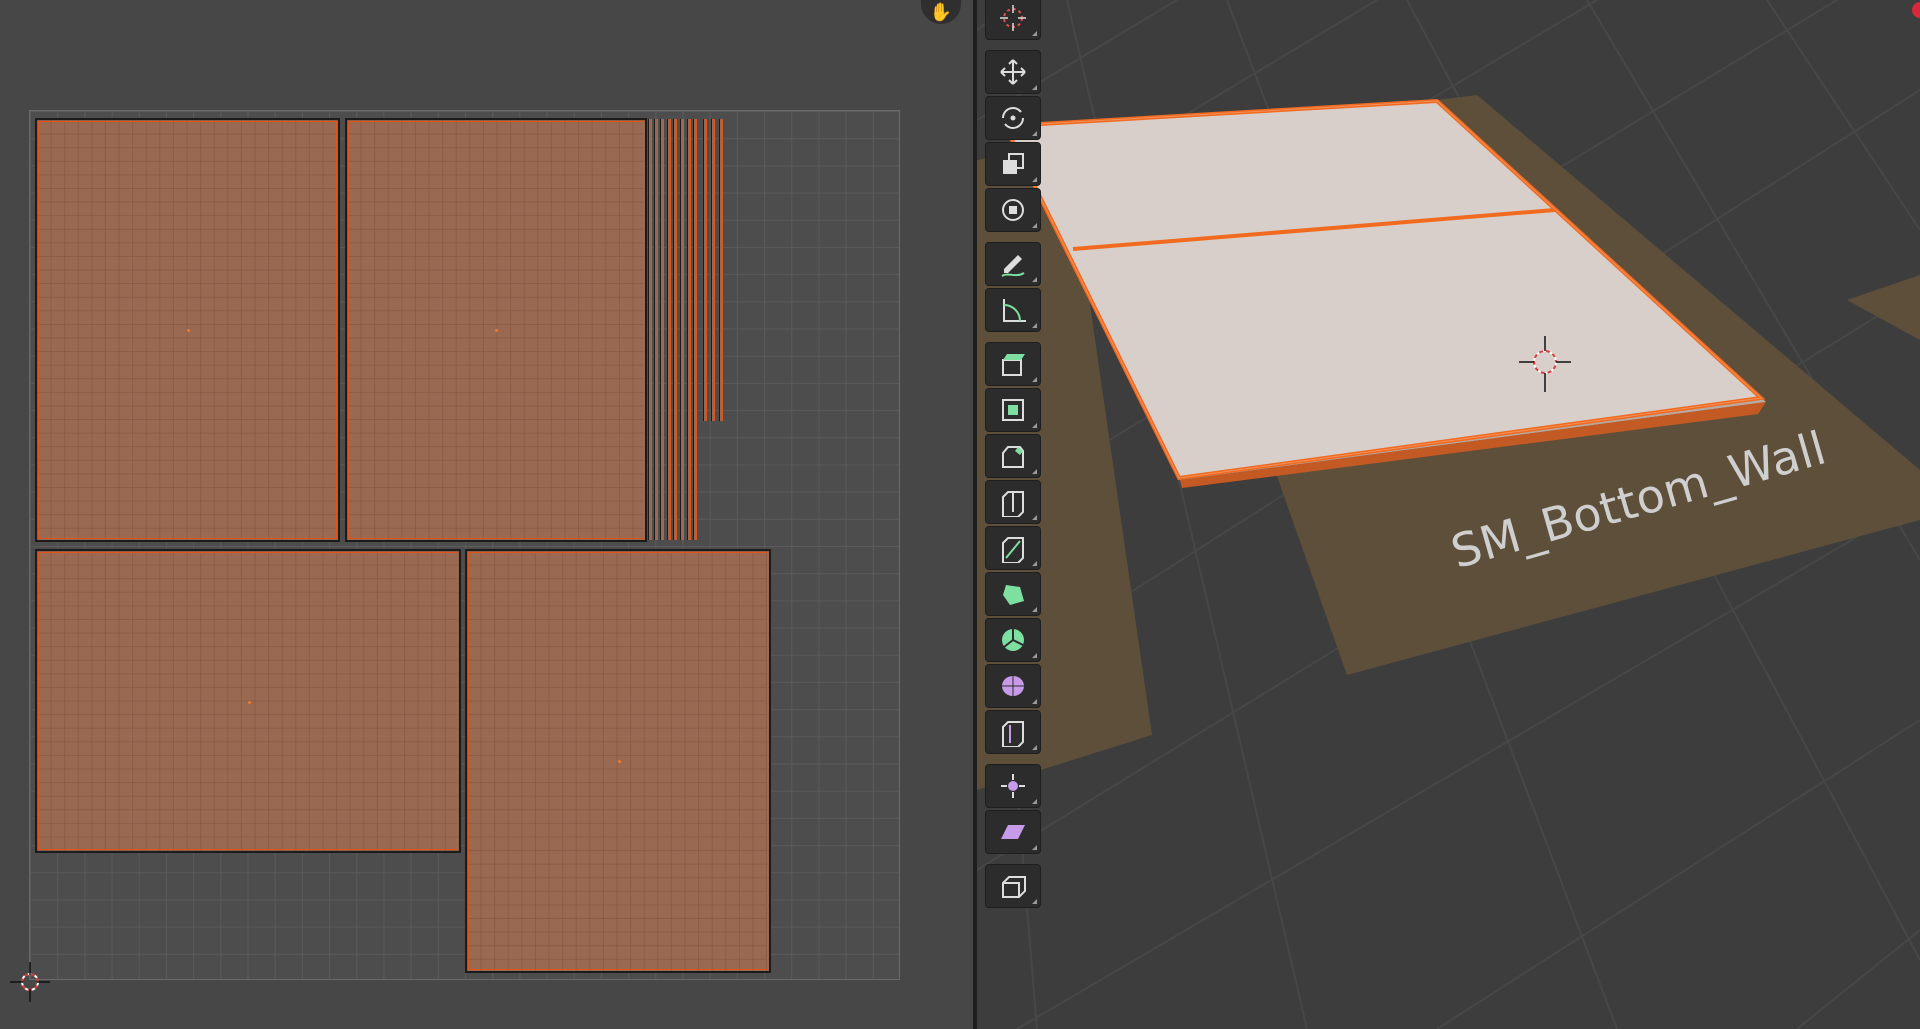  I want to click on measure-icon, so click(1014, 310).